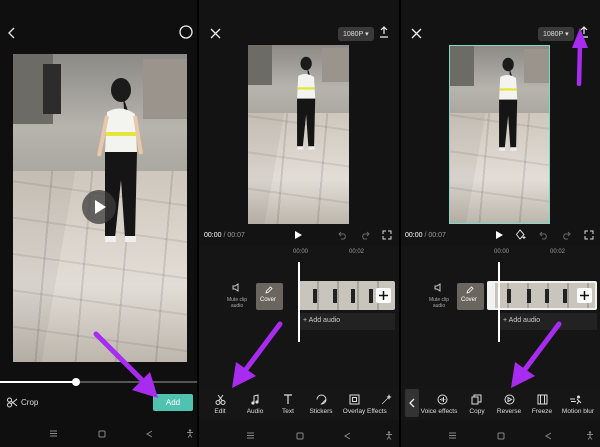  I want to click on back-chevron-icon, so click(12, 33).